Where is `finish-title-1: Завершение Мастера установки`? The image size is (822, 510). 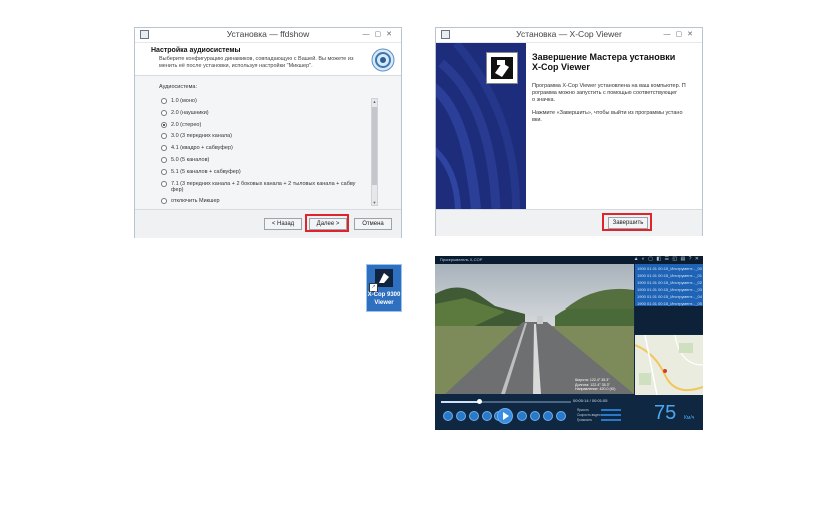
finish-title-1: Завершение Мастера установки is located at coordinates (604, 57).